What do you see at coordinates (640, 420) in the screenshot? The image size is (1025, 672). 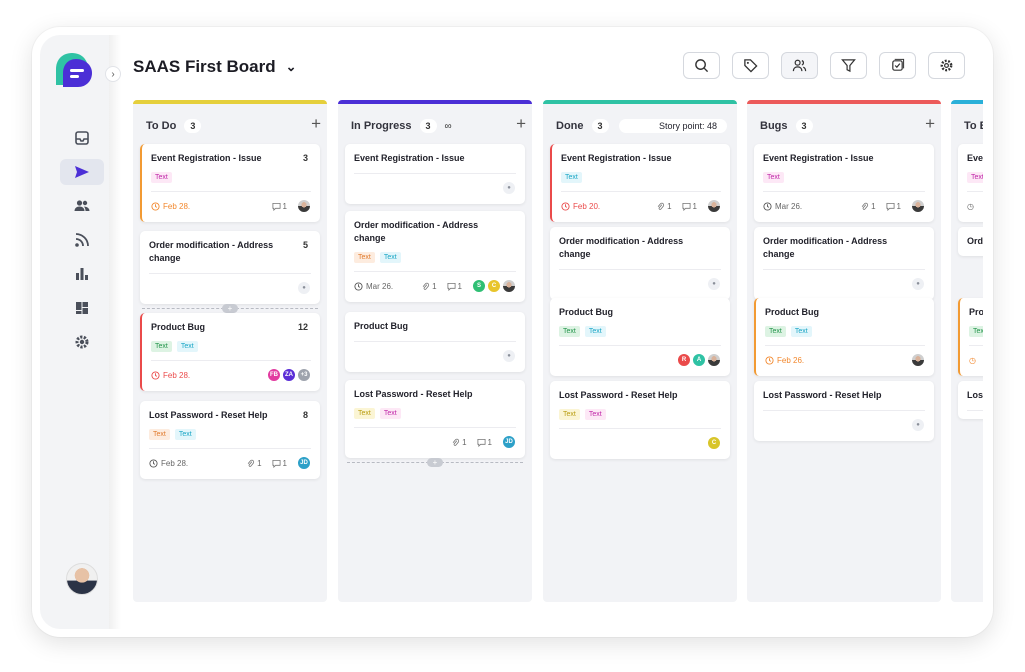 I see `card: Lost Password - Reset Help Text Text C` at bounding box center [640, 420].